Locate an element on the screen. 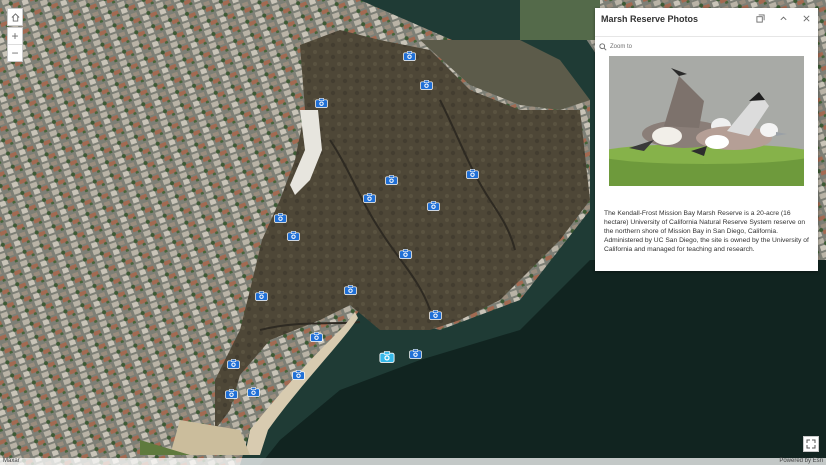 This screenshot has width=826, height=465. chevron-up-icon is located at coordinates (783, 19).